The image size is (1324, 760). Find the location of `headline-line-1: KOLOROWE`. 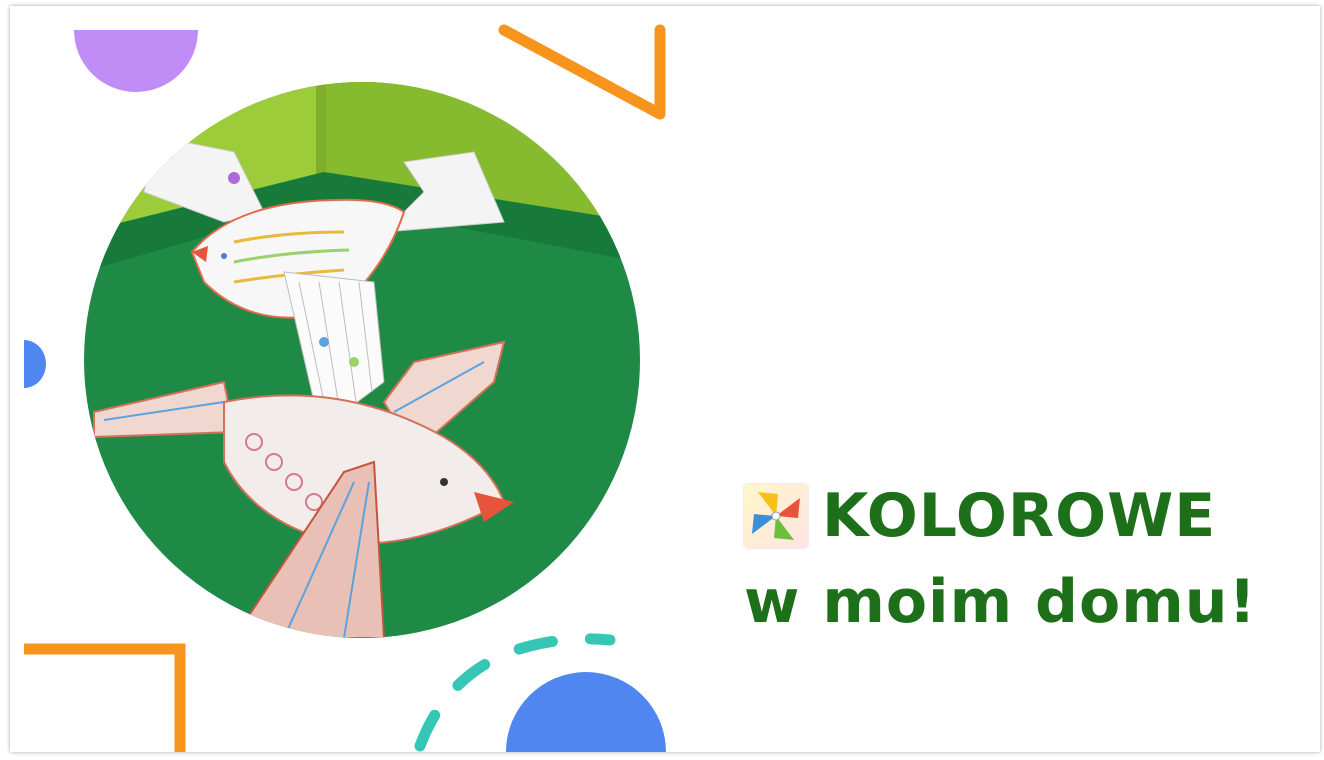

headline-line-1: KOLOROWE is located at coordinates (1029, 516).